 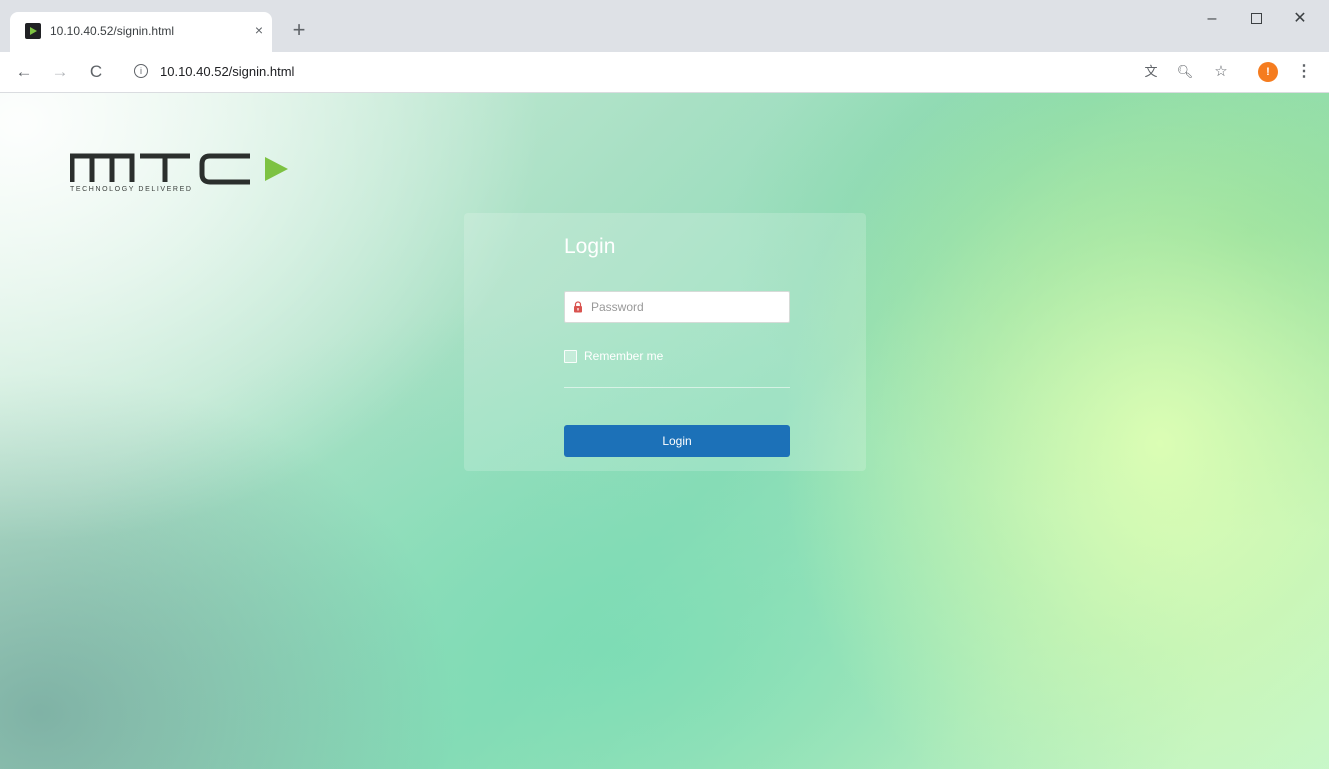 I want to click on remember-me-checkbox, so click(x=570, y=356).